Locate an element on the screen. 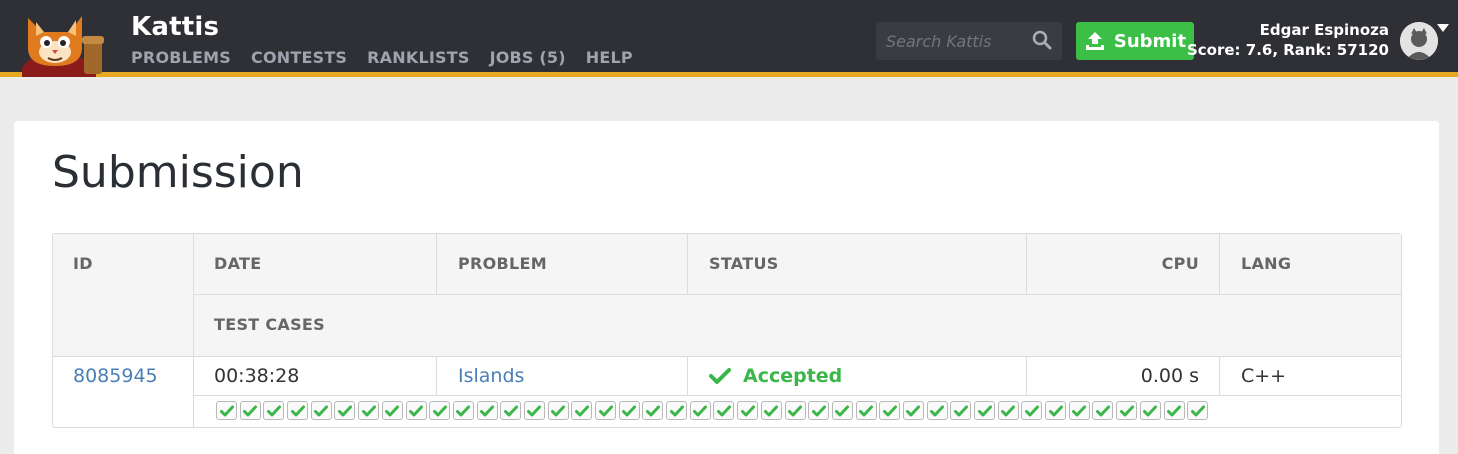  column-header-id: ID is located at coordinates (83, 263).